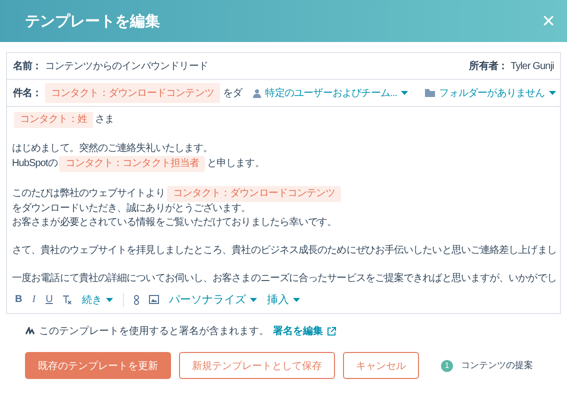  I want to click on body-text: と申します。, so click(235, 164).